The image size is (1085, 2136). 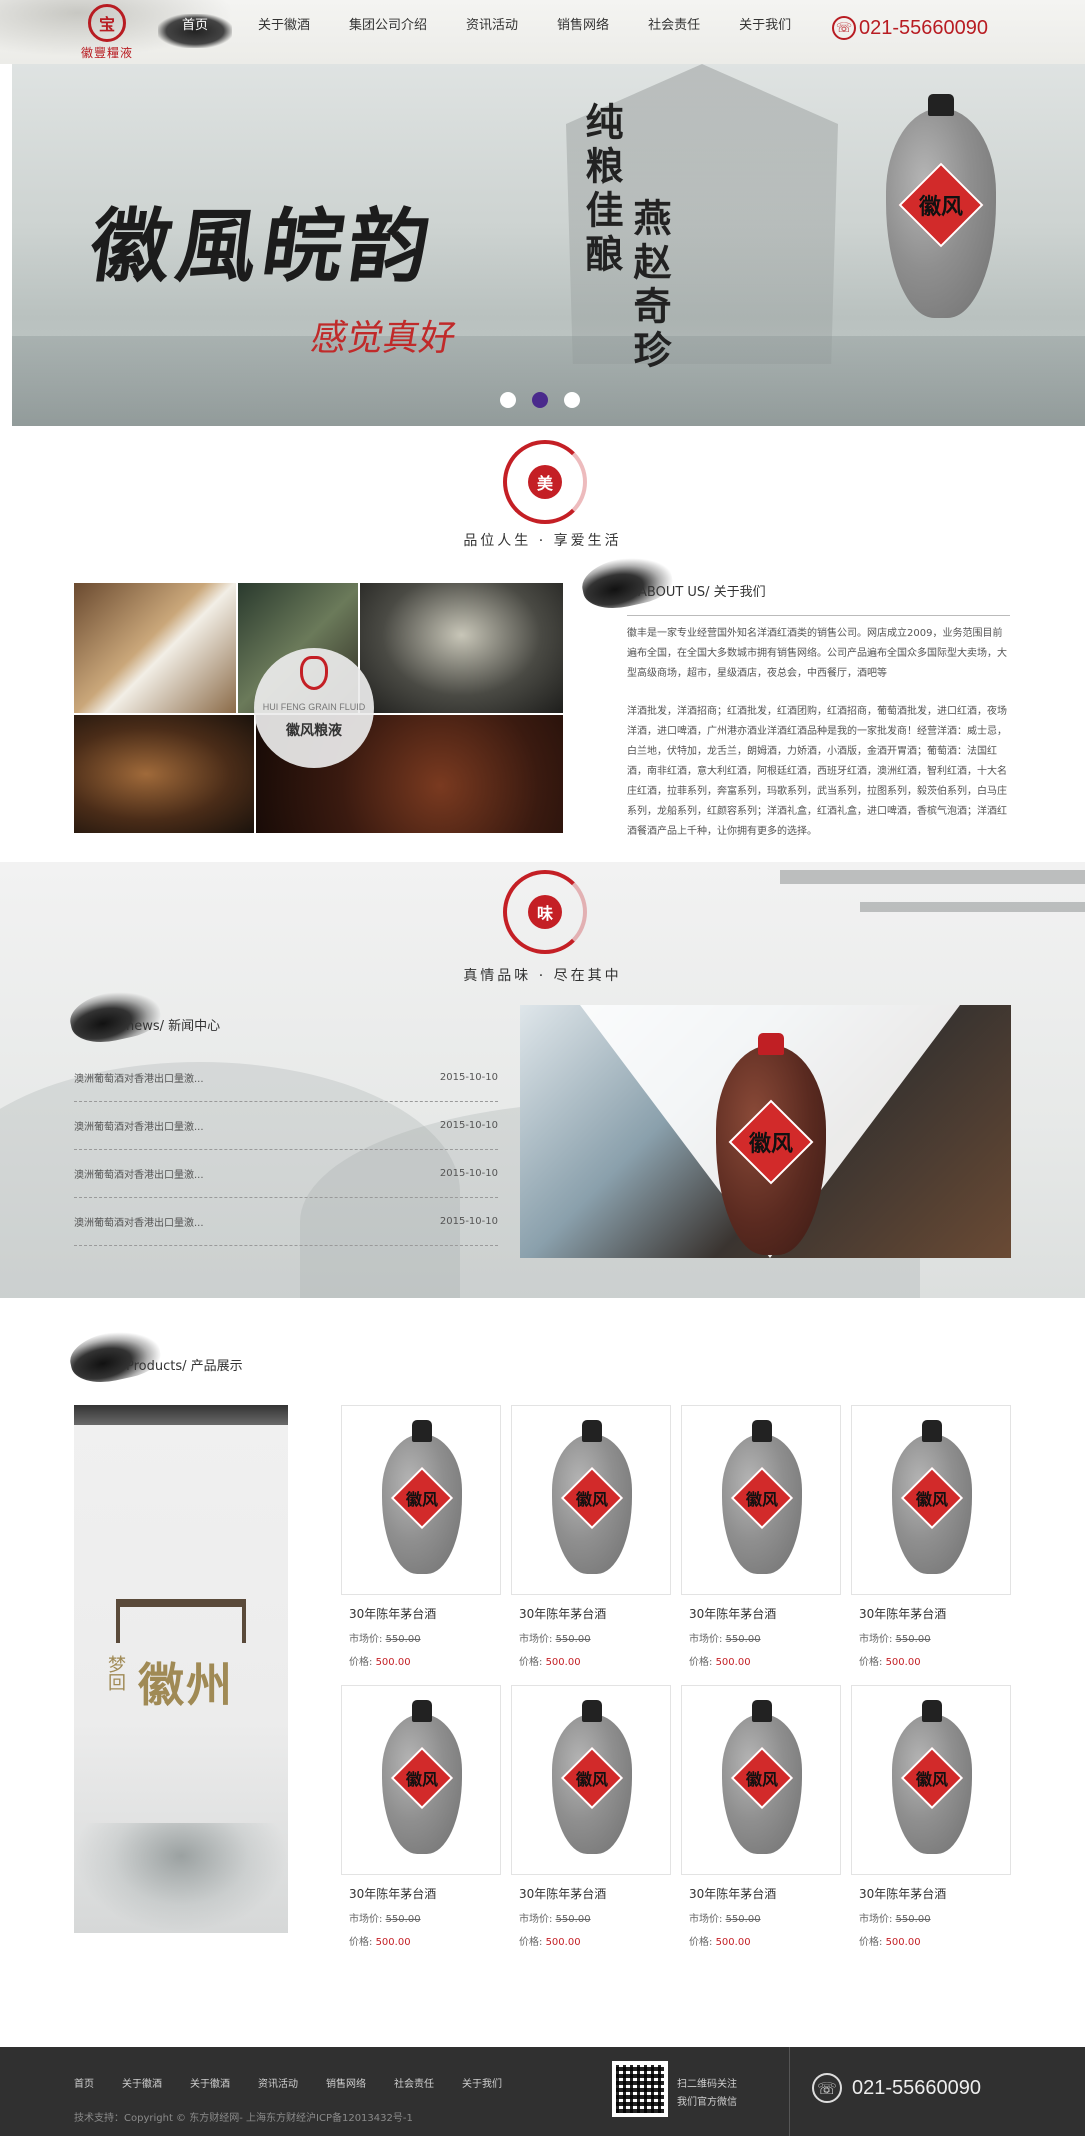 What do you see at coordinates (115, 1356) in the screenshot?
I see `ink-brush-icon` at bounding box center [115, 1356].